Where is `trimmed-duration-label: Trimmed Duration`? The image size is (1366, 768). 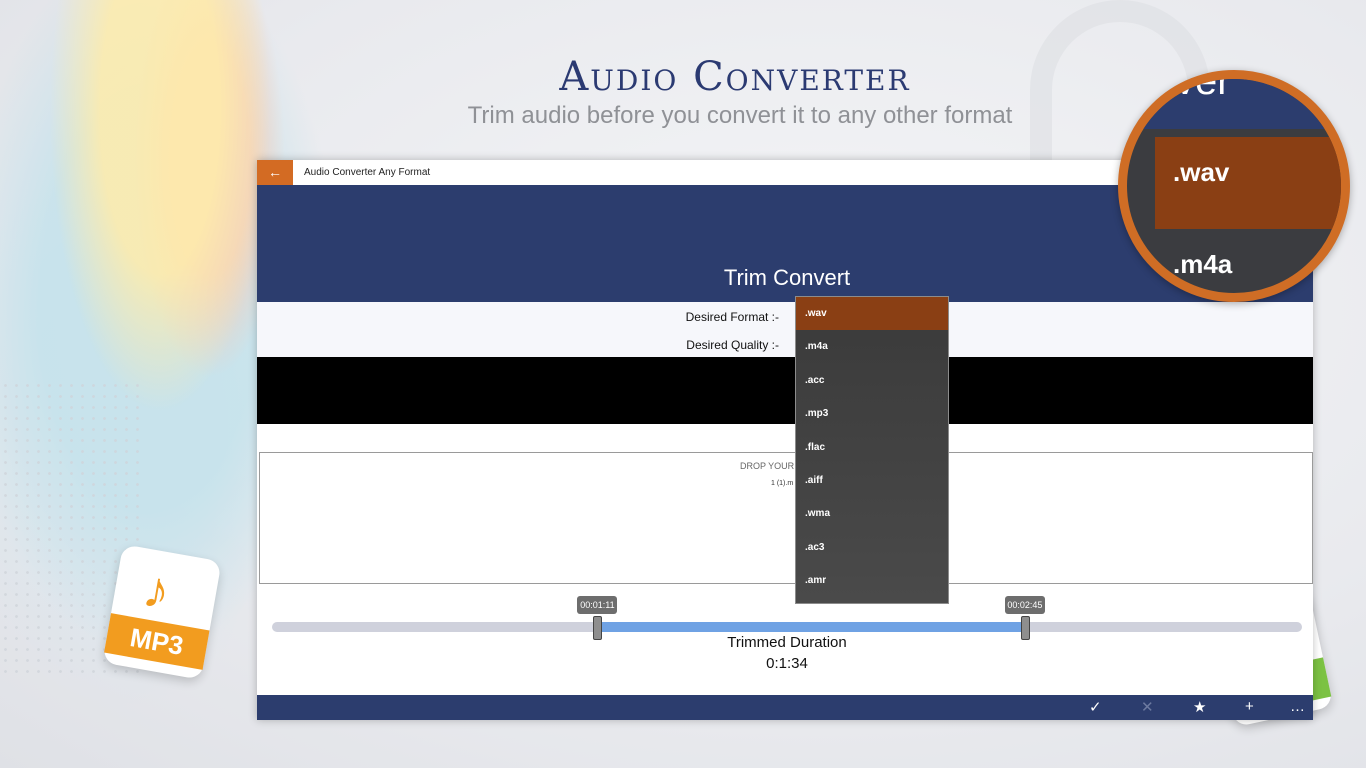 trimmed-duration-label: Trimmed Duration is located at coordinates (787, 642).